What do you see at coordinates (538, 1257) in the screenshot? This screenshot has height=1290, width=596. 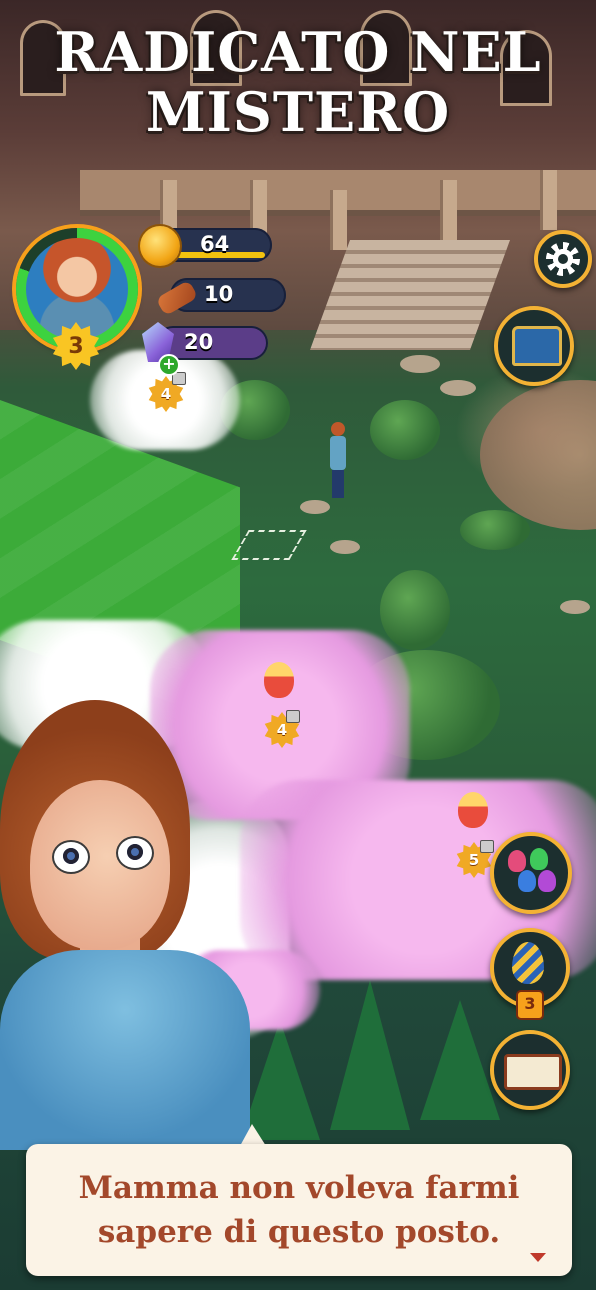 I see `continue-arrow-icon` at bounding box center [538, 1257].